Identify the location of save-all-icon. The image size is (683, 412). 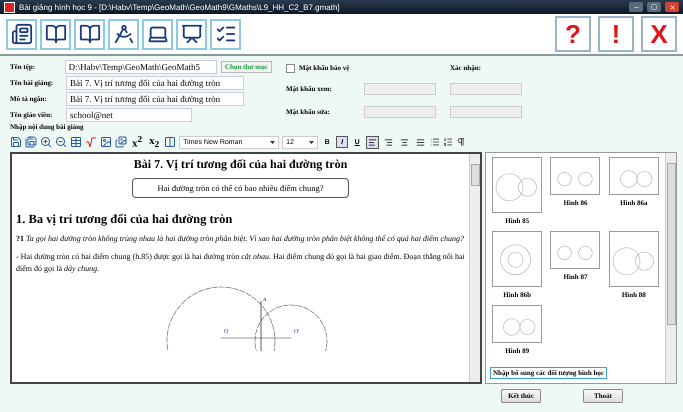
(31, 142).